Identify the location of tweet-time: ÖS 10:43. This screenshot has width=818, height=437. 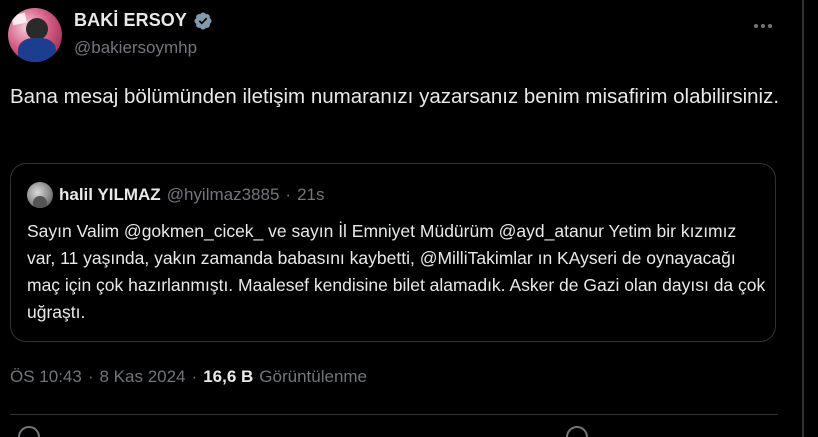
(46, 377).